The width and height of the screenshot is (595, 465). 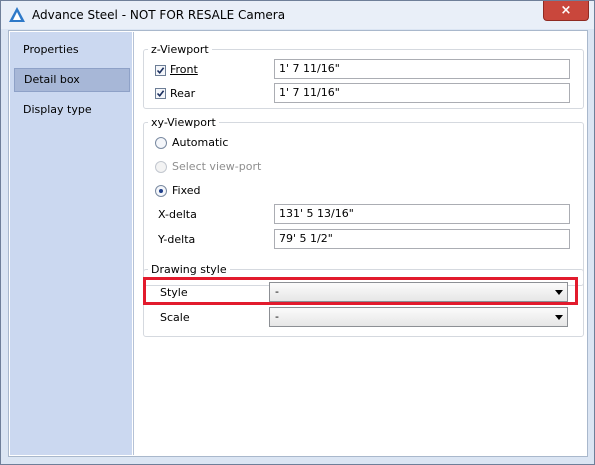 What do you see at coordinates (297, 15) in the screenshot?
I see `title-bar: Advance Steel - NOT FOR RESALE Camera ×` at bounding box center [297, 15].